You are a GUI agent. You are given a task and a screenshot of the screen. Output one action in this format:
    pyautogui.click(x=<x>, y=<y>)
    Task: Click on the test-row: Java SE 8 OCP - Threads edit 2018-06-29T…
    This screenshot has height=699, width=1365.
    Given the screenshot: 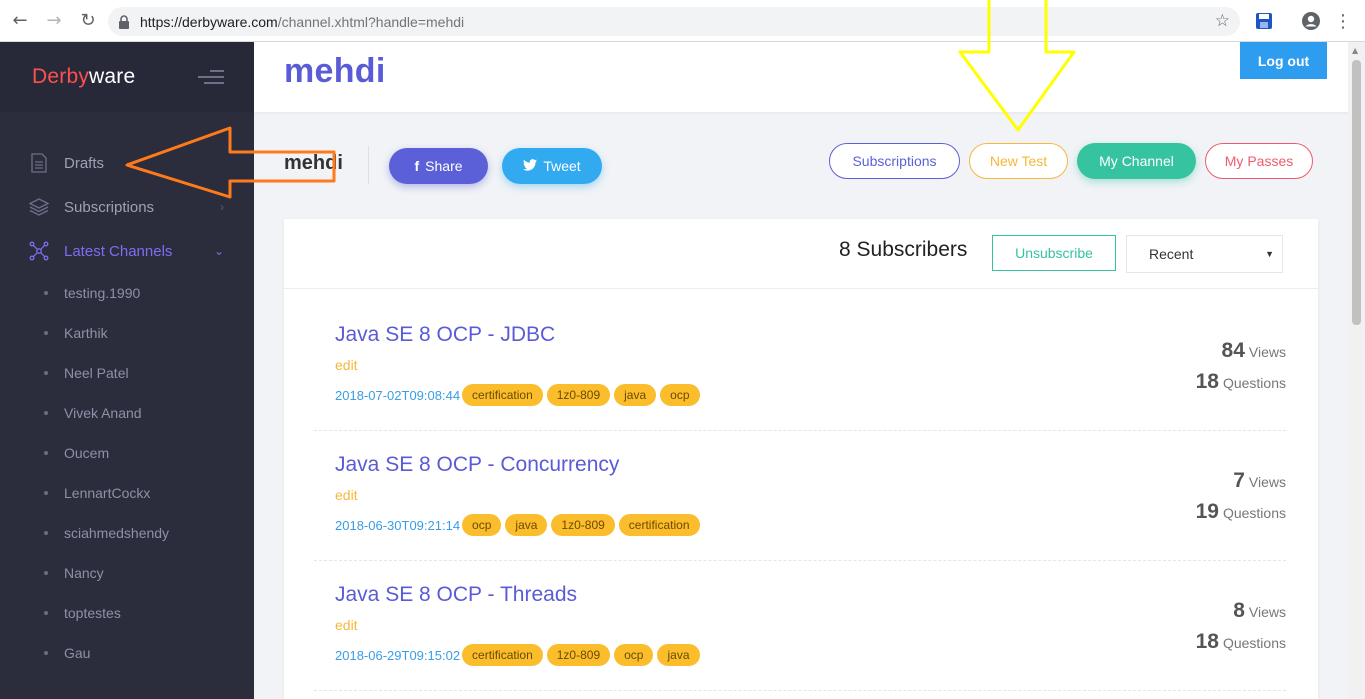 What is the action you would take?
    pyautogui.click(x=800, y=626)
    